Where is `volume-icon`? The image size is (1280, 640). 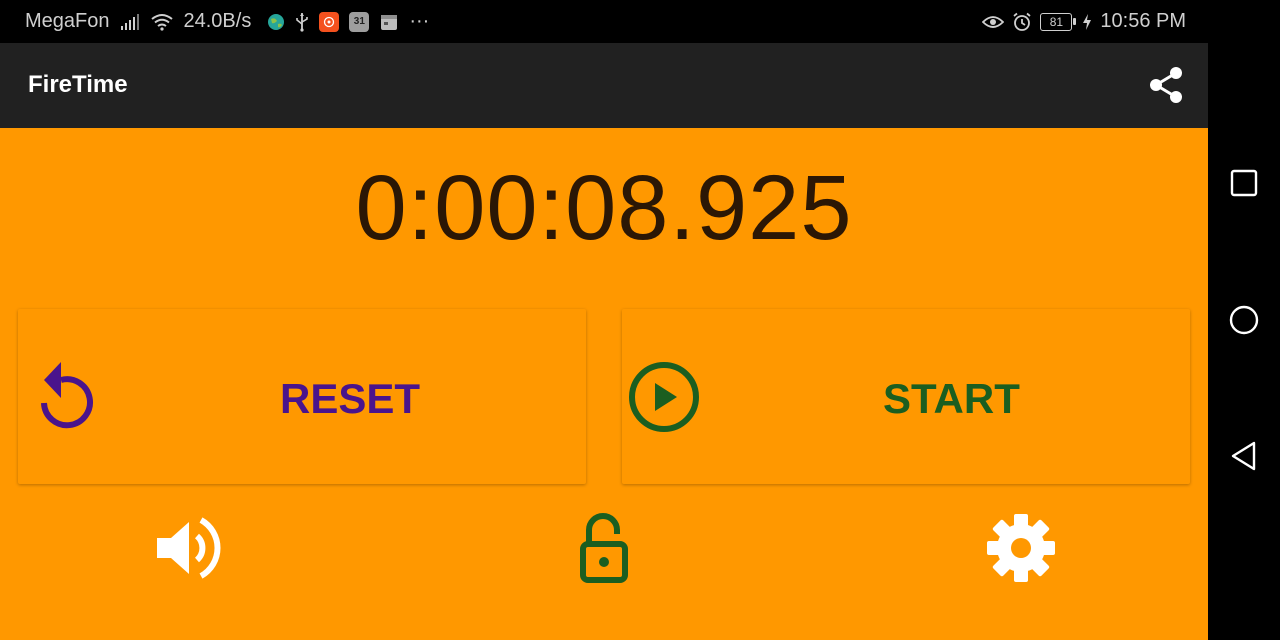 volume-icon is located at coordinates (189, 548).